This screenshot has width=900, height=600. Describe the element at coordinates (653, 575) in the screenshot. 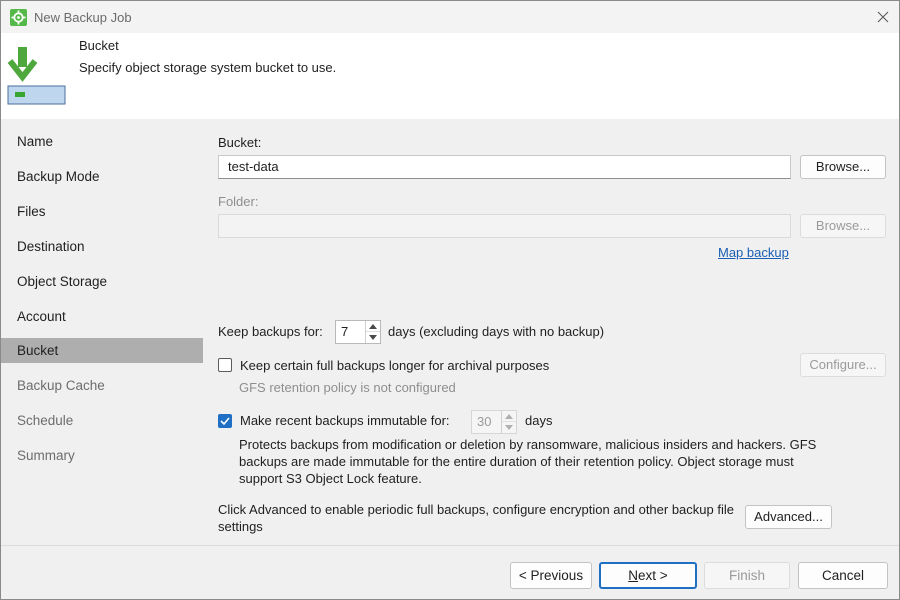

I see `next-label: ext >` at that location.